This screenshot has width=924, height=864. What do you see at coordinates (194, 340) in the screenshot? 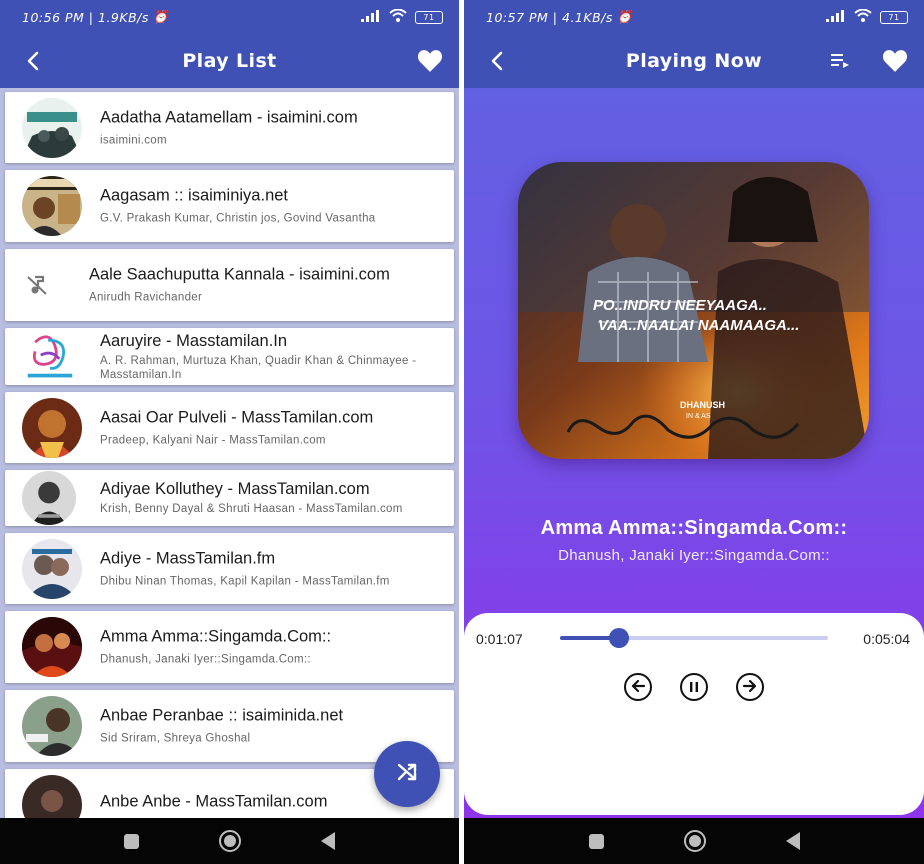
I see `song-title: Aaruyire - Masstamilan.In` at bounding box center [194, 340].